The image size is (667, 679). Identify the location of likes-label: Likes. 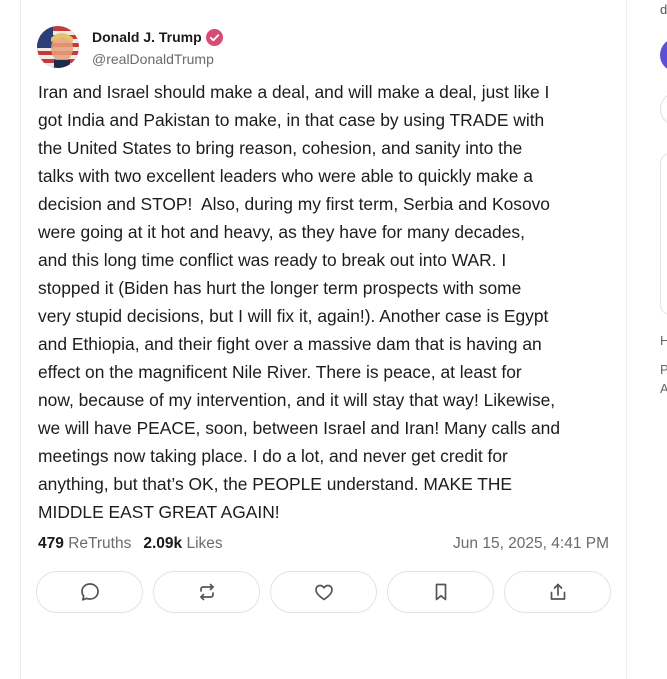
(204, 543).